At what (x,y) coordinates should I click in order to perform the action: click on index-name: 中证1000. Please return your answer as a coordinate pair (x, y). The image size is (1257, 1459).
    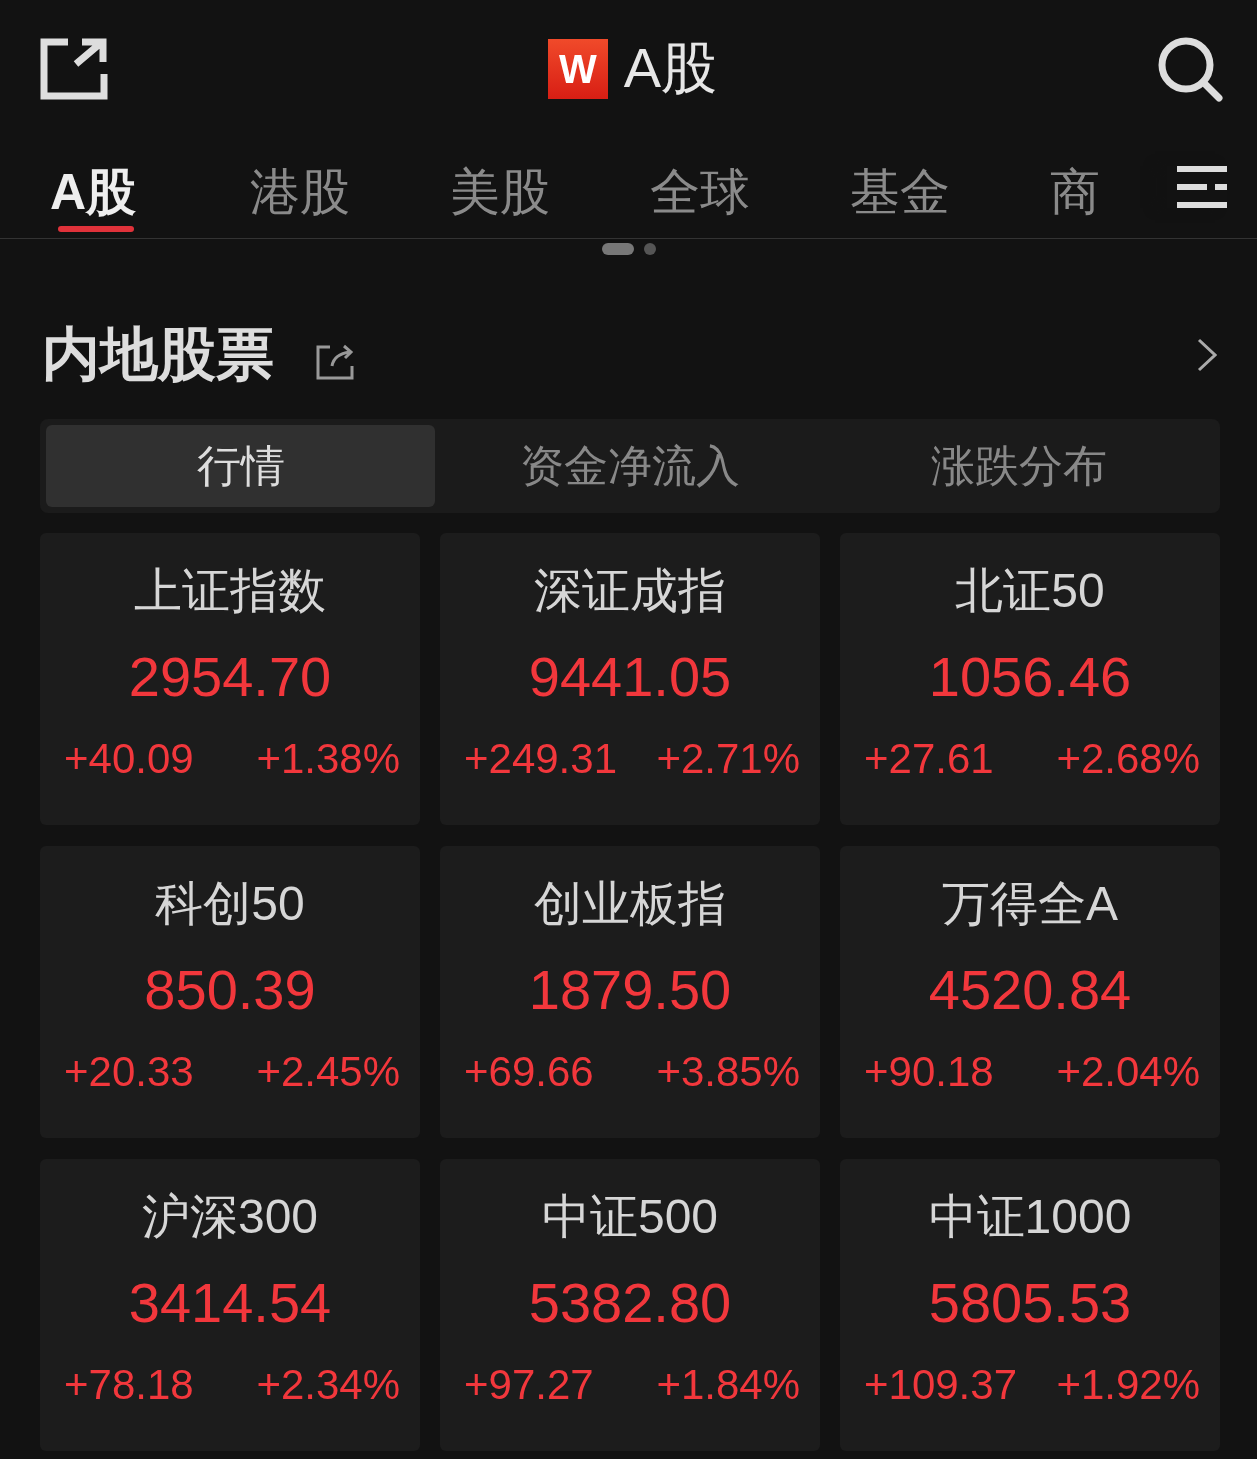
    Looking at the image, I should click on (1030, 1217).